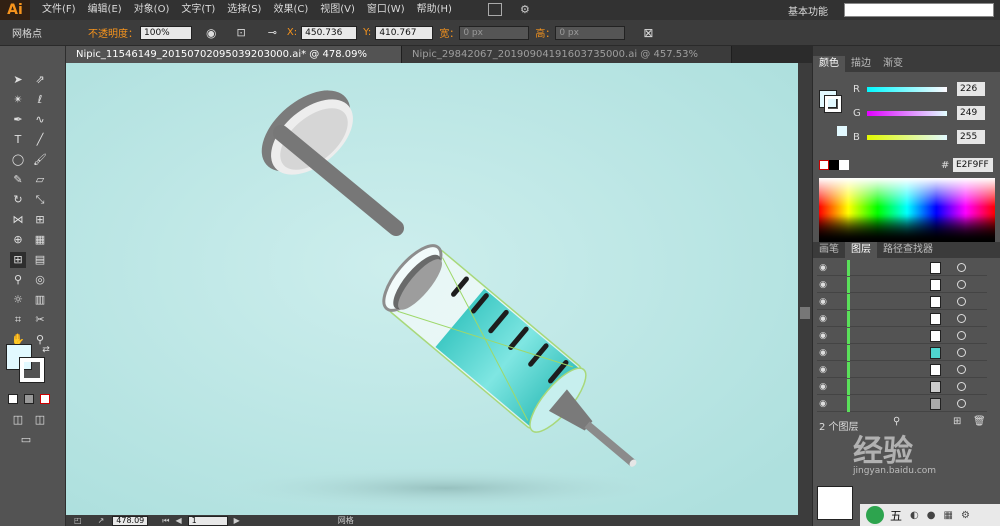  What do you see at coordinates (971, 137) in the screenshot?
I see `blue-value-field: 255` at bounding box center [971, 137].